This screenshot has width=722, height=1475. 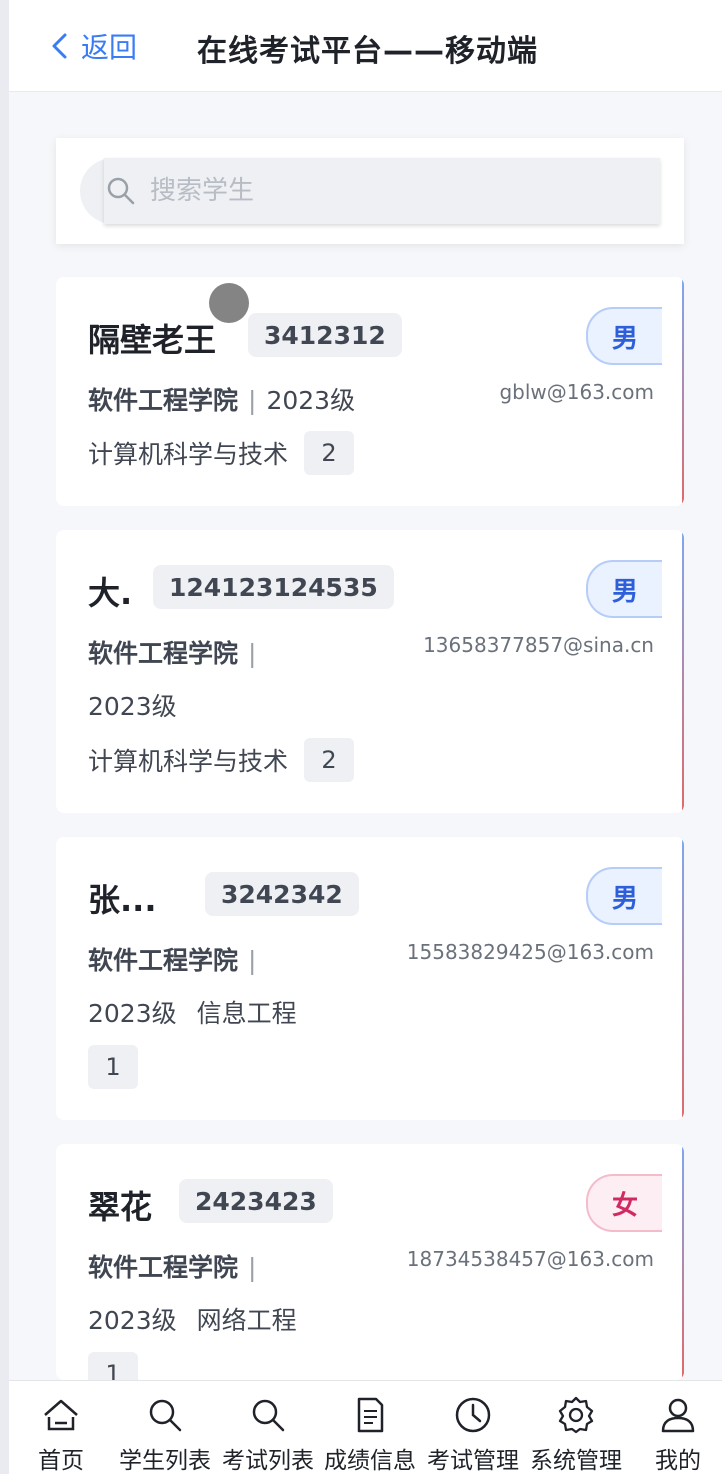 I want to click on student-name: 大., so click(x=110, y=593).